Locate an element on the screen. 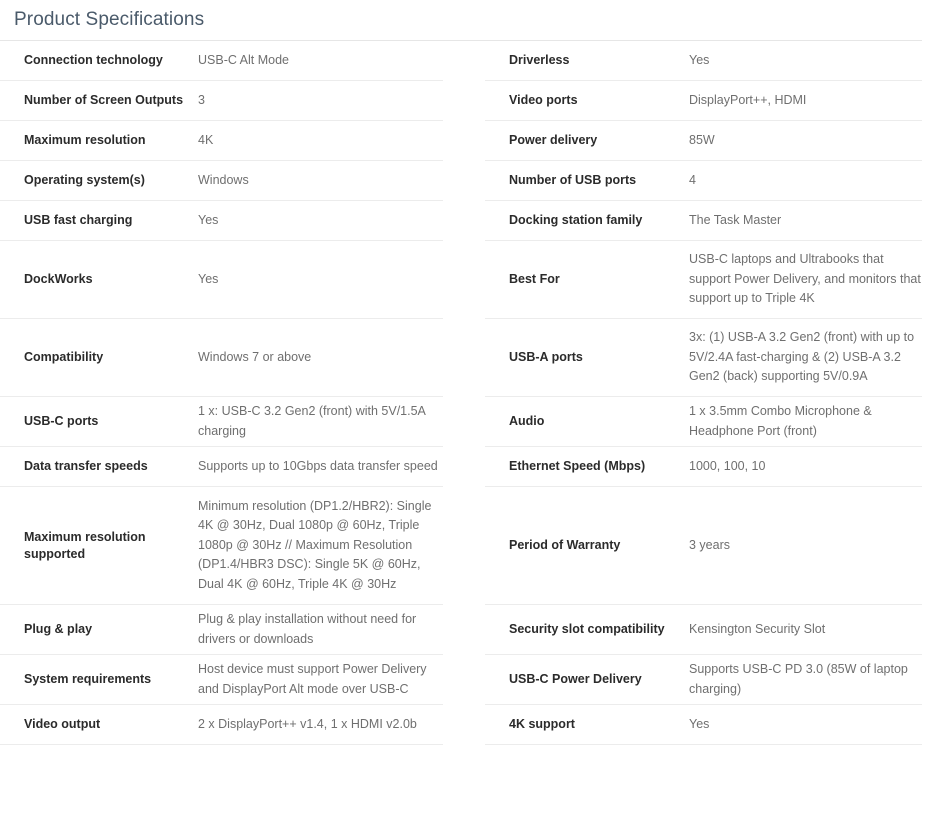 This screenshot has width=925, height=830. spec-row: Number of Screen Outputs 3 is located at coordinates (221, 101).